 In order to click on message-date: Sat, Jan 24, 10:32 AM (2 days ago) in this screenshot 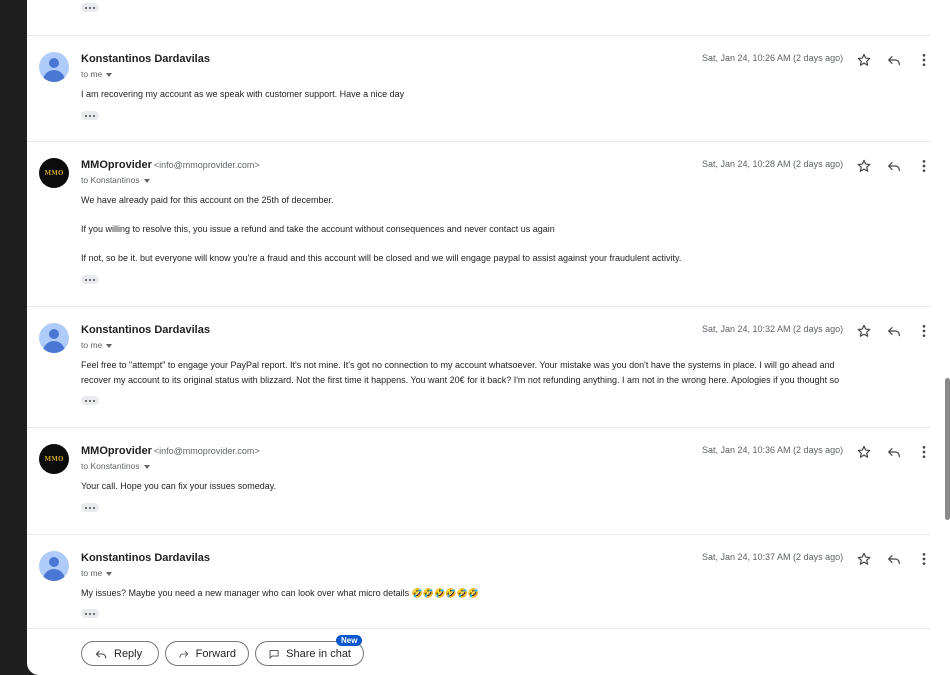, I will do `click(773, 329)`.